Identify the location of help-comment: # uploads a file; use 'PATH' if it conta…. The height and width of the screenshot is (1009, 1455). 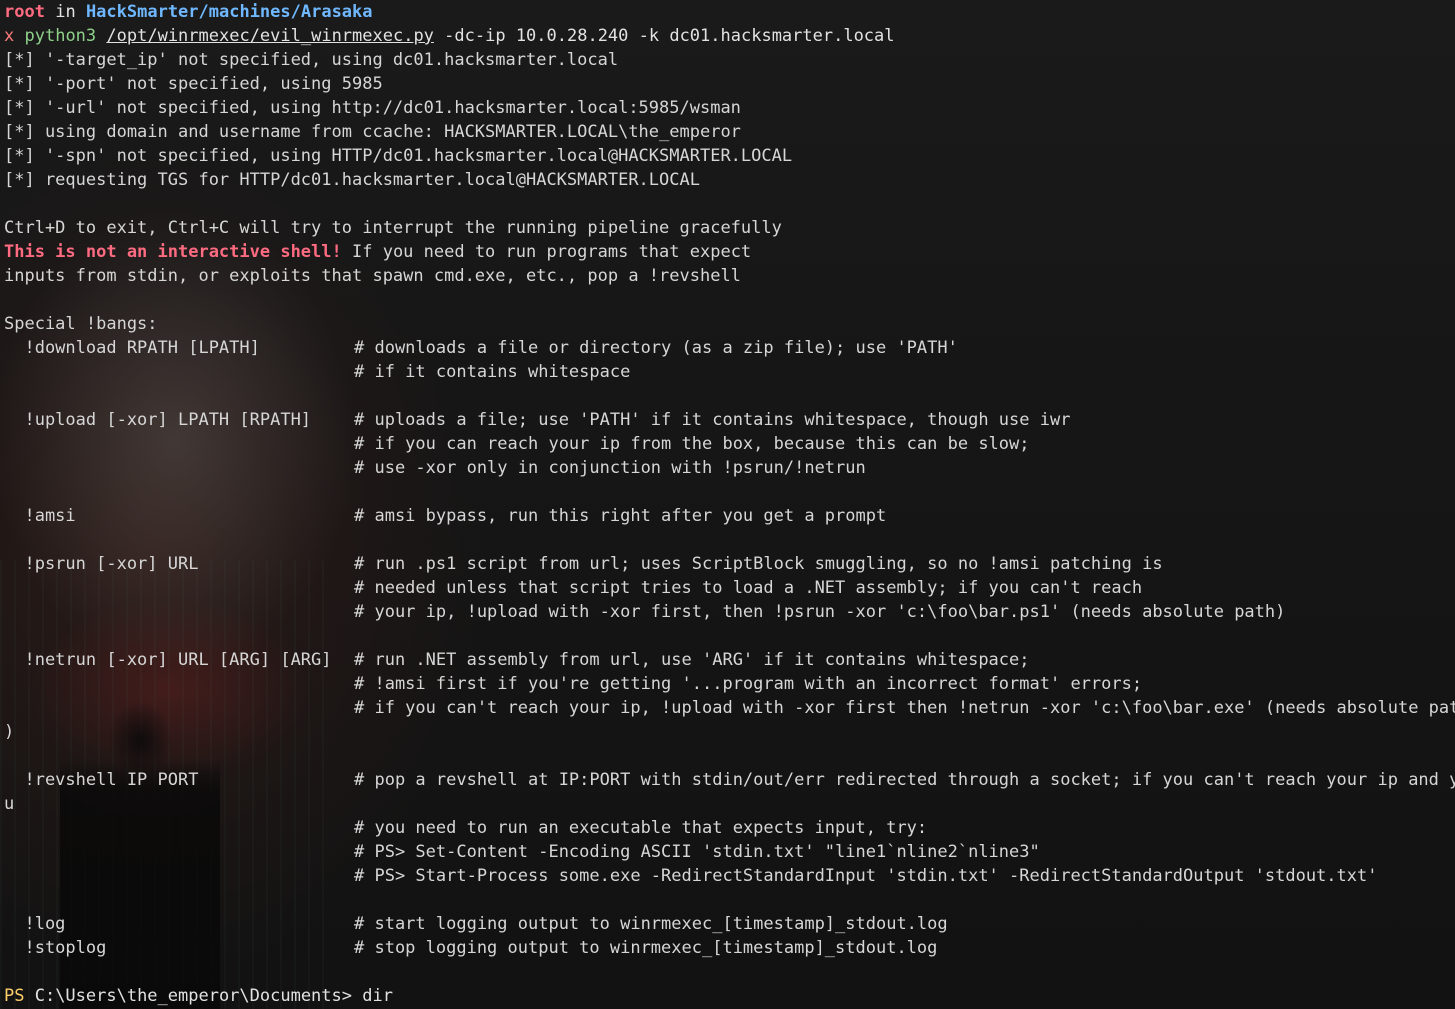
(712, 420).